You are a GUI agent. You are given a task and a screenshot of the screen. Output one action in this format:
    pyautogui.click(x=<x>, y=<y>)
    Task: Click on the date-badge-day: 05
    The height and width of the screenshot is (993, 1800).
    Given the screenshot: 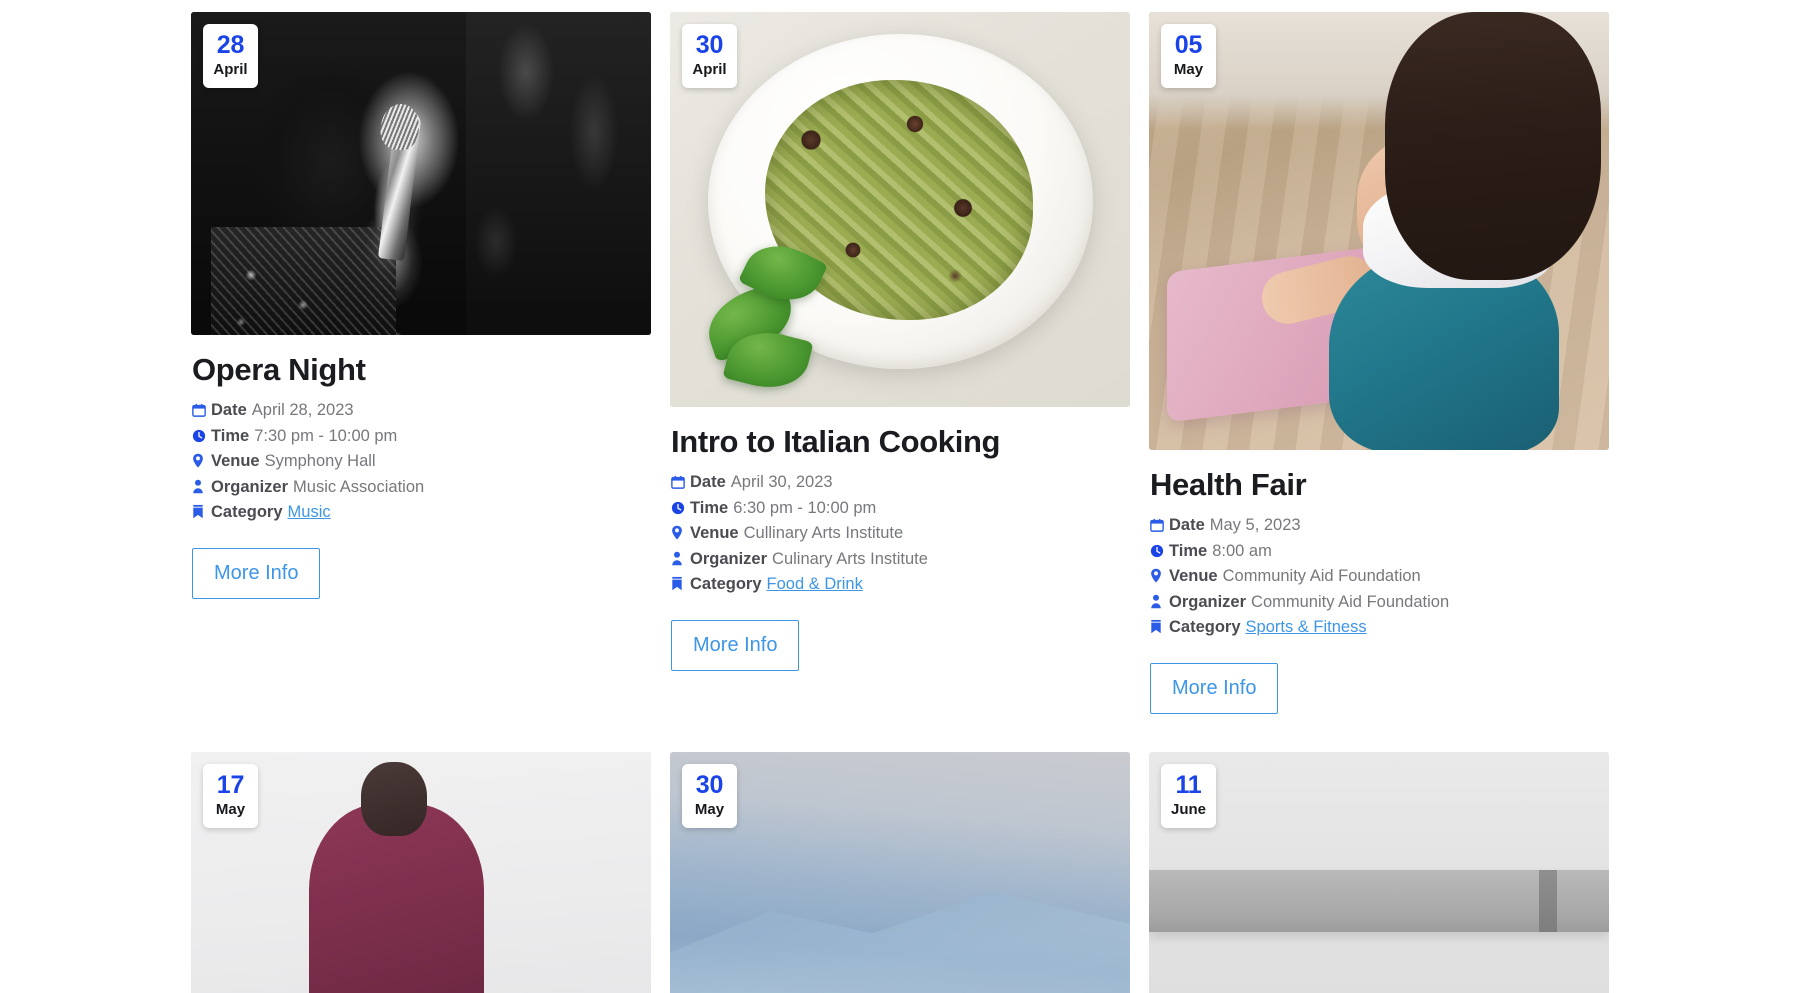 What is the action you would take?
    pyautogui.click(x=1188, y=45)
    